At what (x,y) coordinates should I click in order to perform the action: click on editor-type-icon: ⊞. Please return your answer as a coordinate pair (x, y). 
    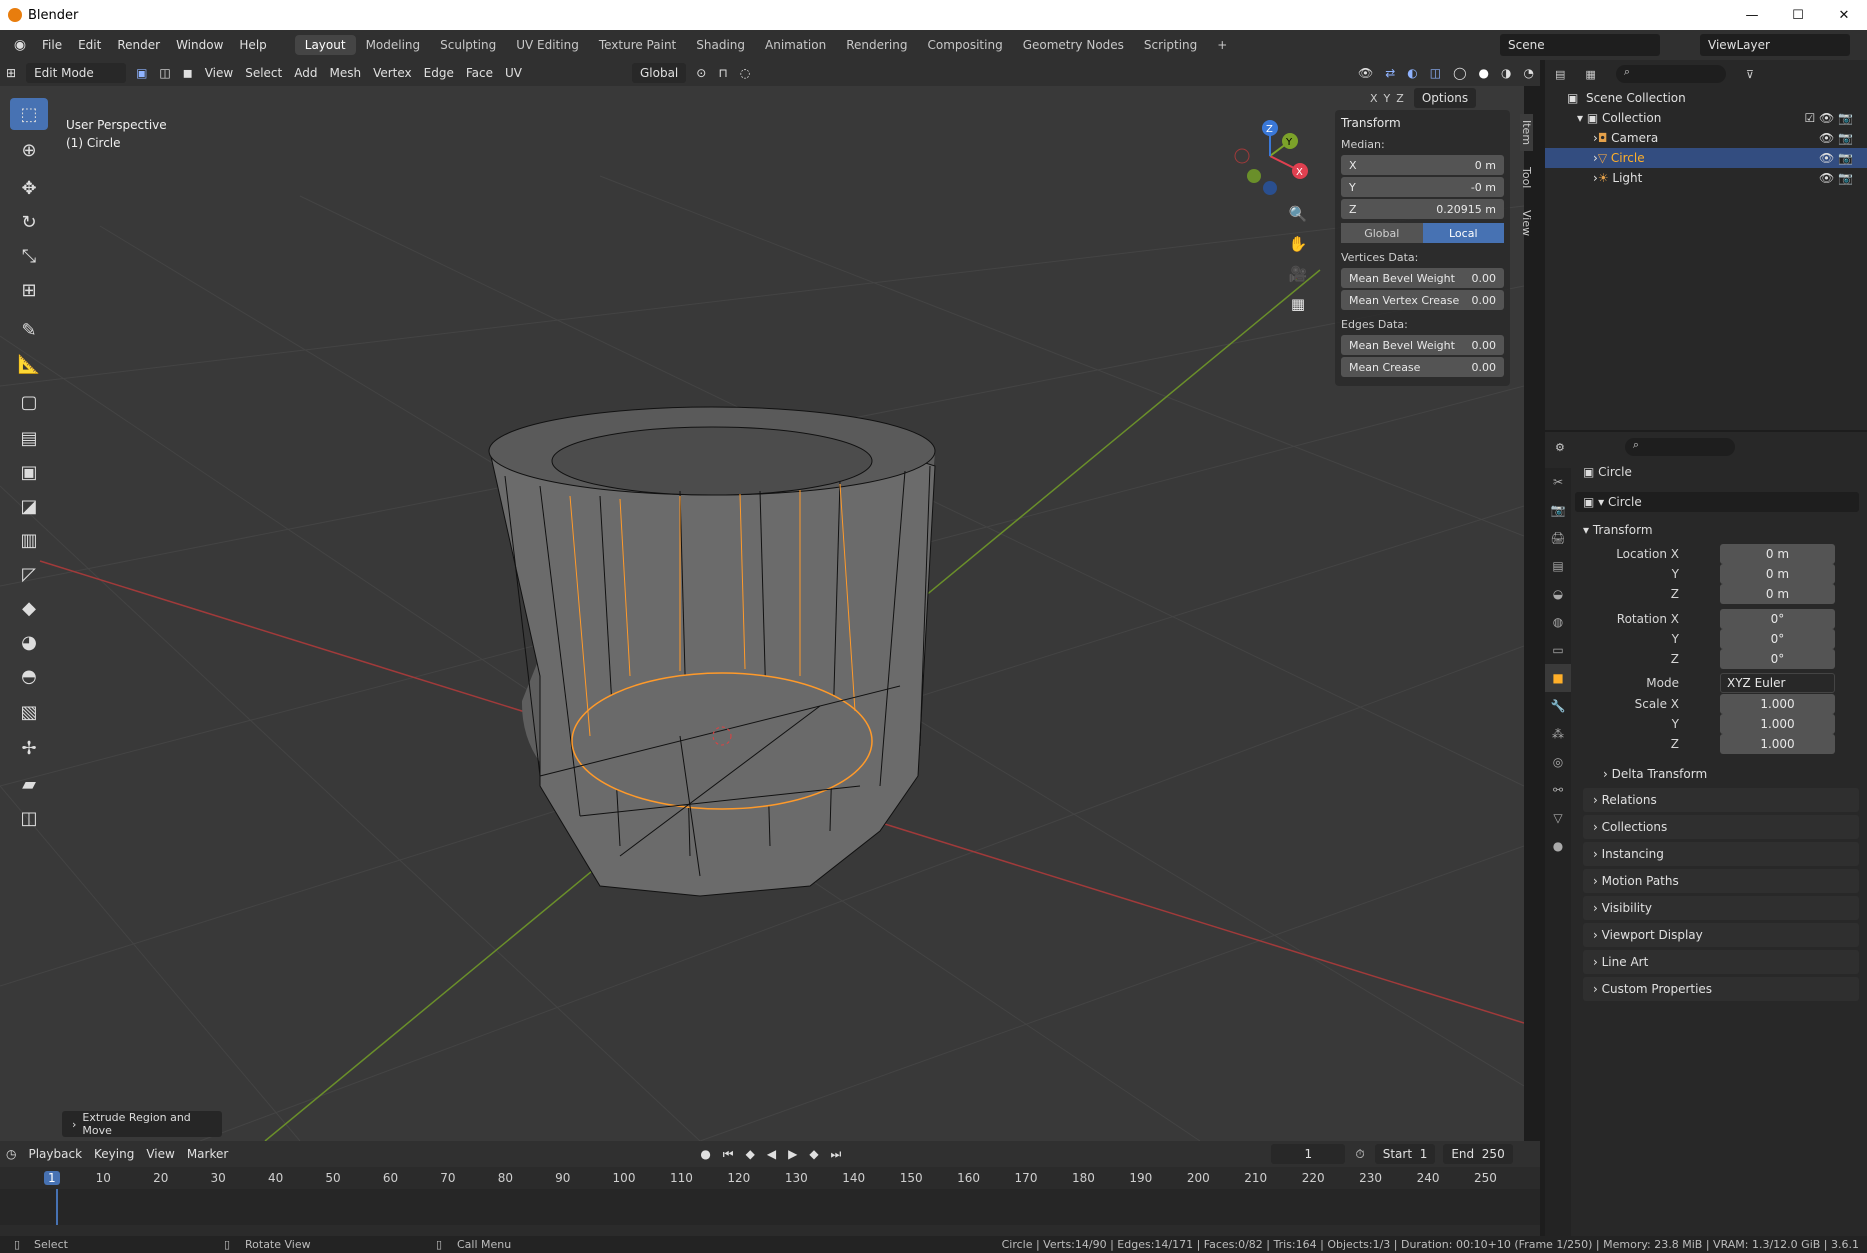
    Looking at the image, I should click on (11, 73).